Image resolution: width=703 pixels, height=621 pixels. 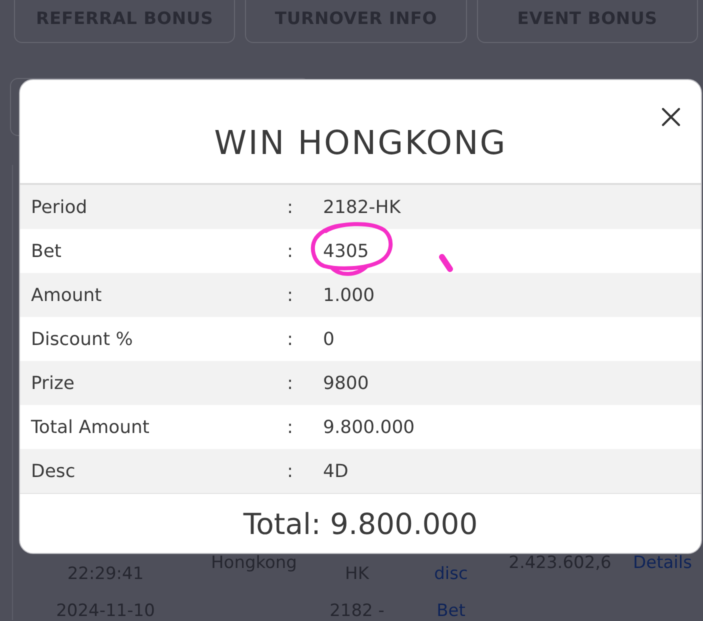 I want to click on row-value: 1.000, so click(x=349, y=295).